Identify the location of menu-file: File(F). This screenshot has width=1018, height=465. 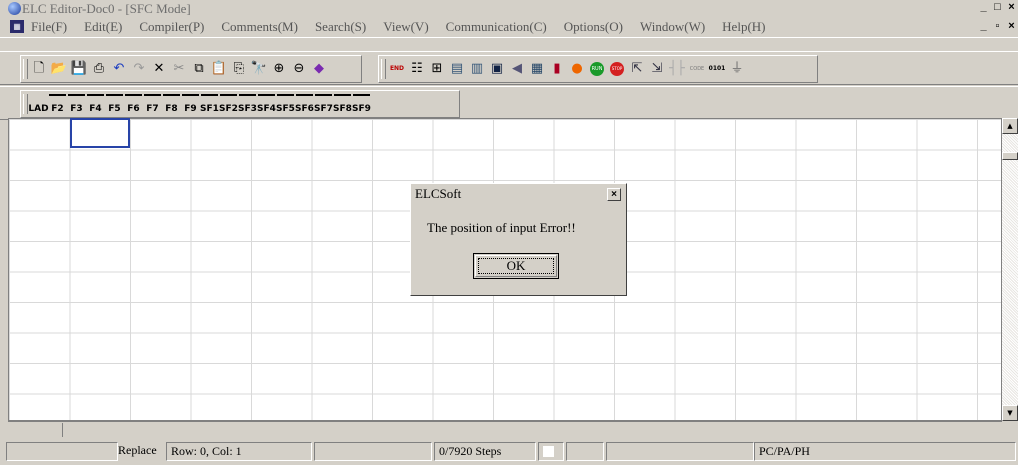
(49, 27).